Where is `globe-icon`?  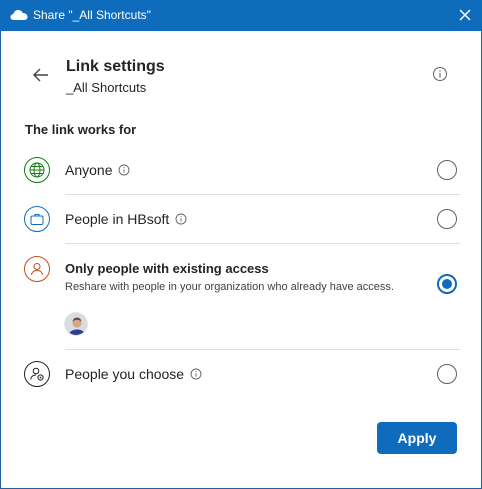 globe-icon is located at coordinates (37, 170).